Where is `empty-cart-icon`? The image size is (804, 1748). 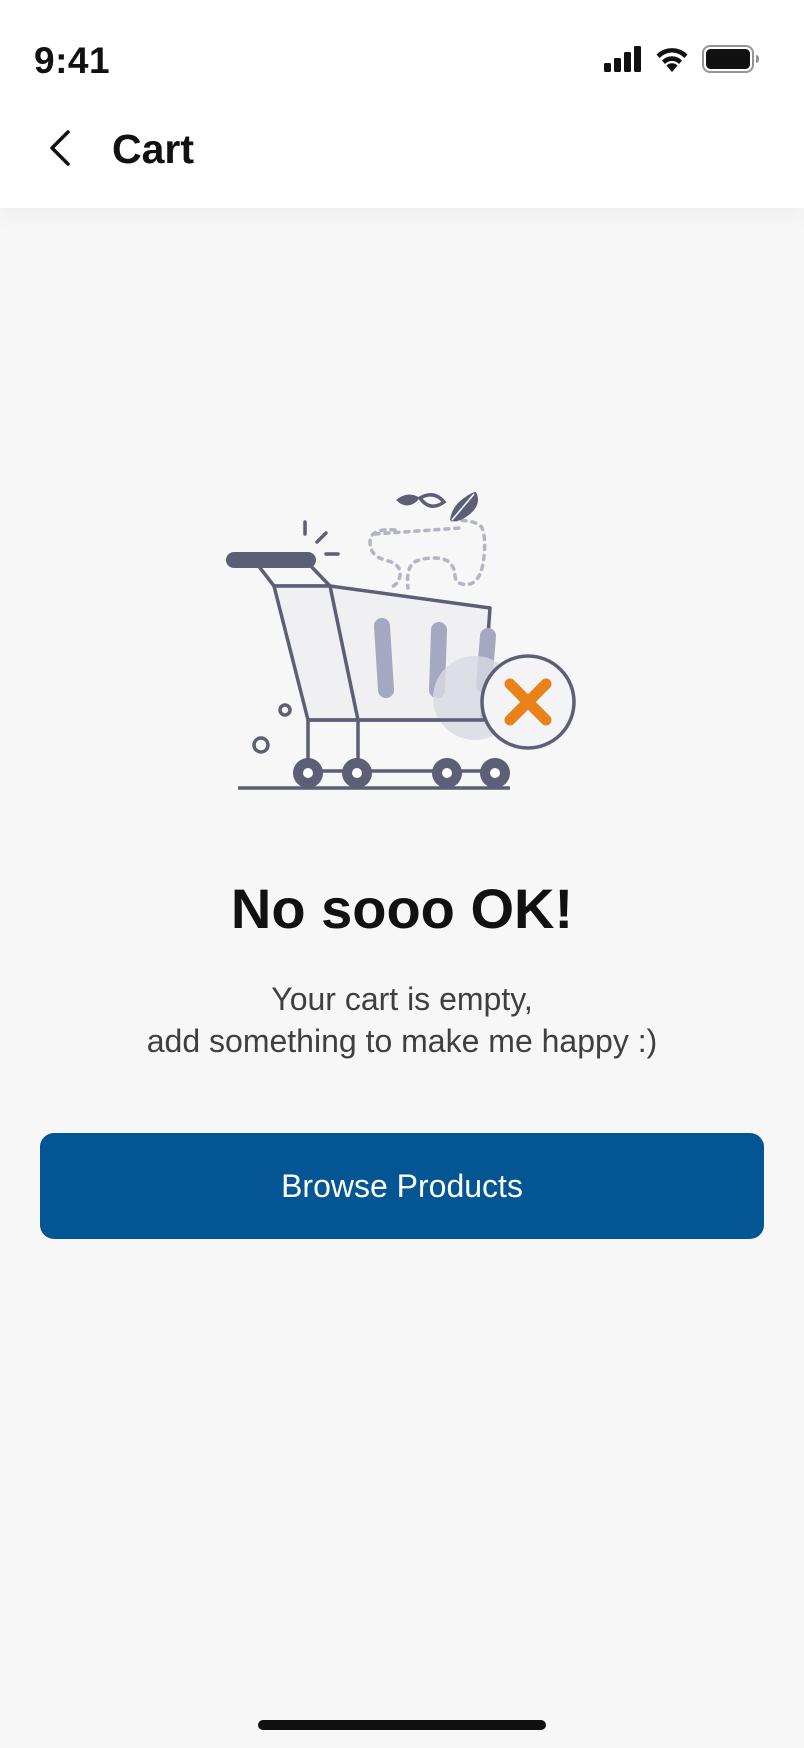
empty-cart-icon is located at coordinates (401, 641).